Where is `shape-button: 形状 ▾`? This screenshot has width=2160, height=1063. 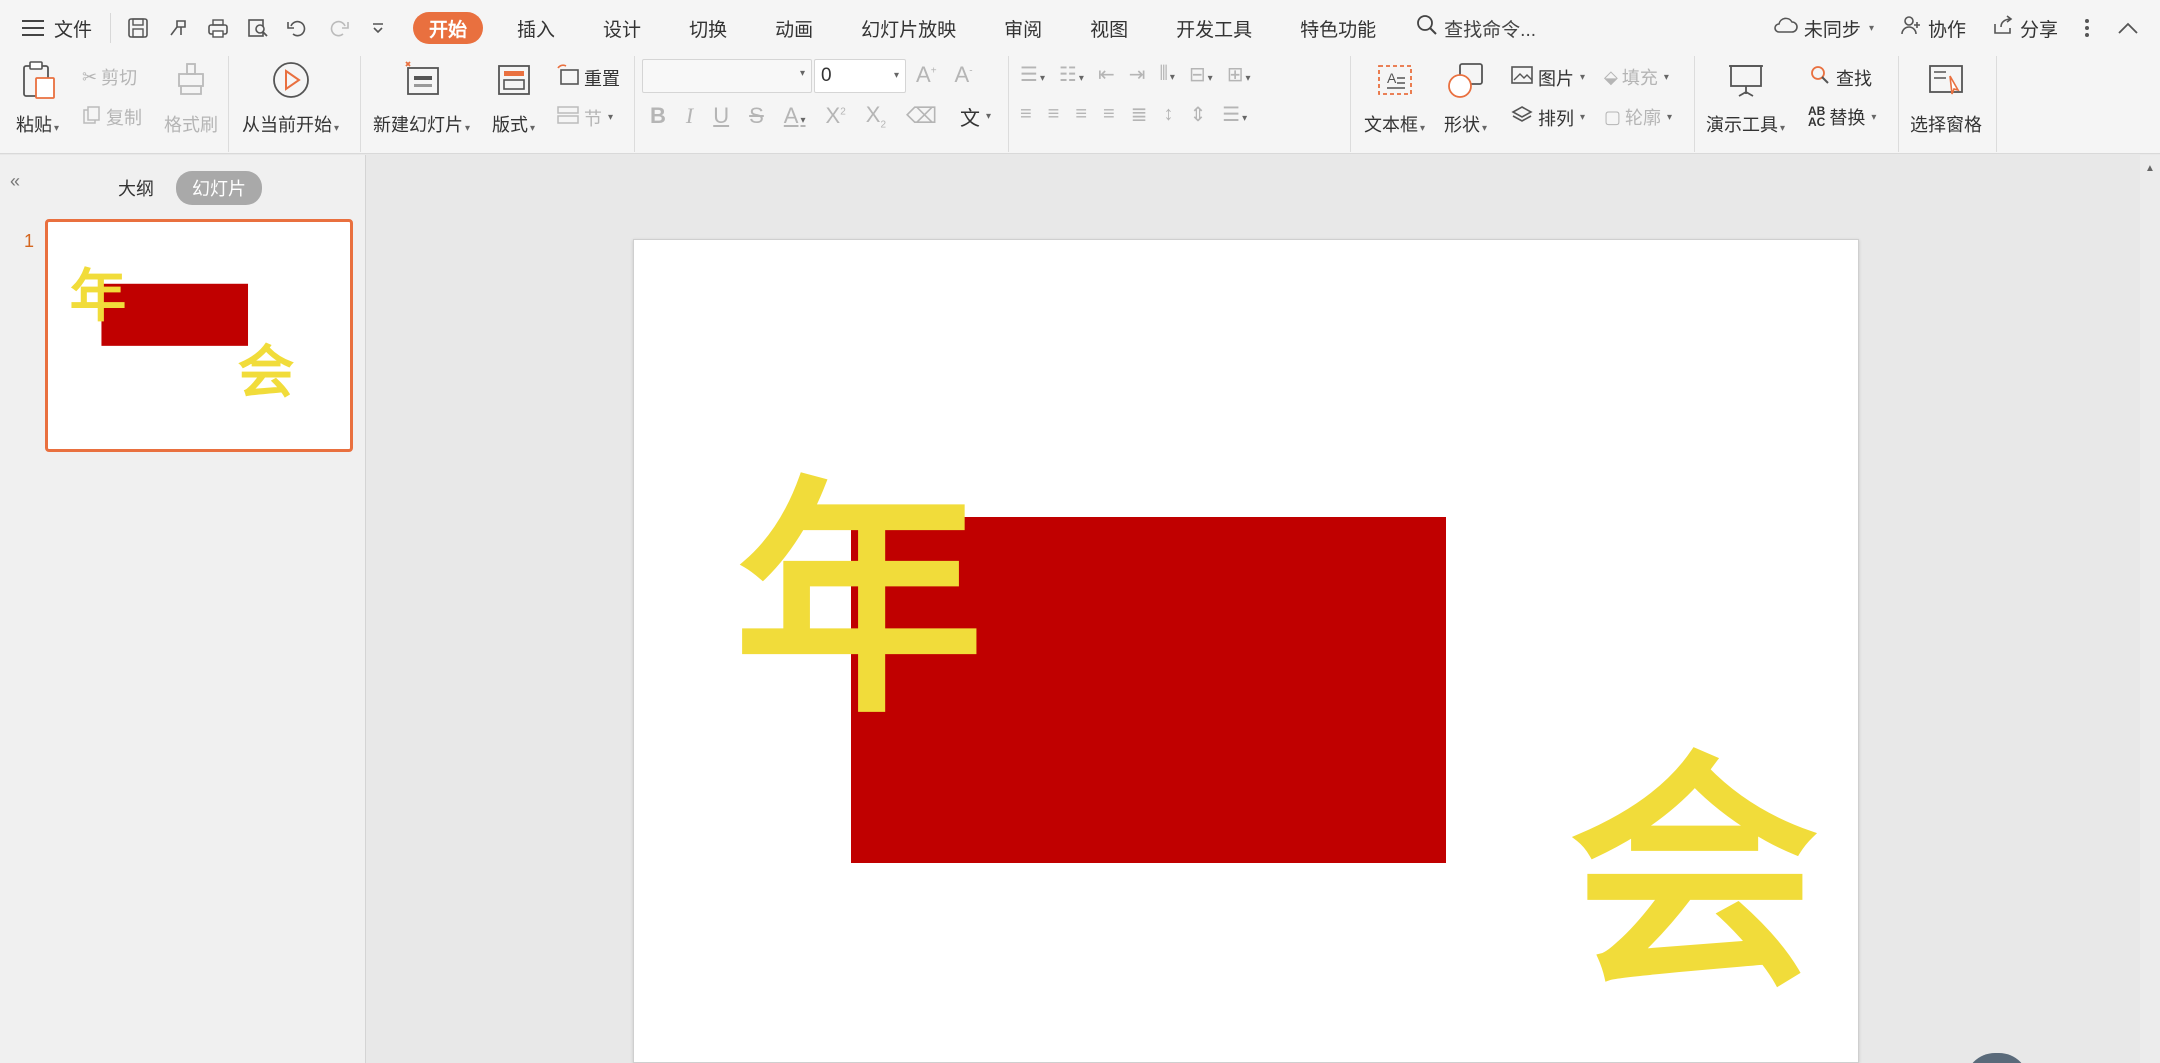 shape-button: 形状 ▾ is located at coordinates (1465, 98).